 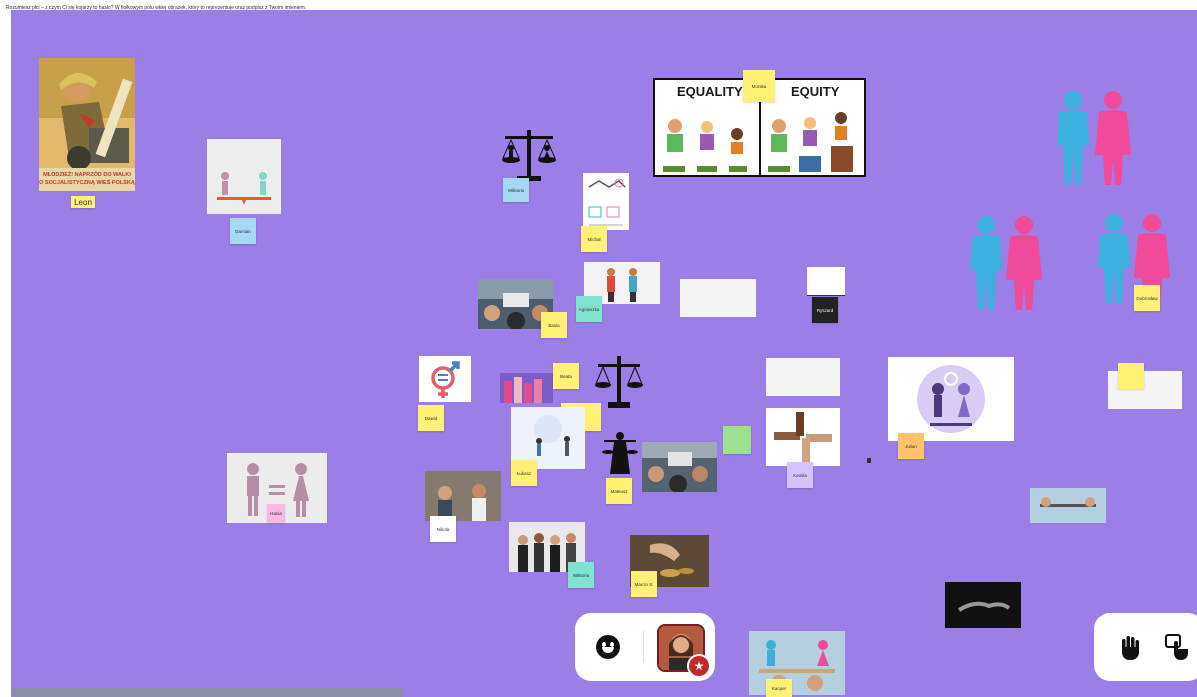 I want to click on sticky-note-beata: Beata, so click(x=566, y=376).